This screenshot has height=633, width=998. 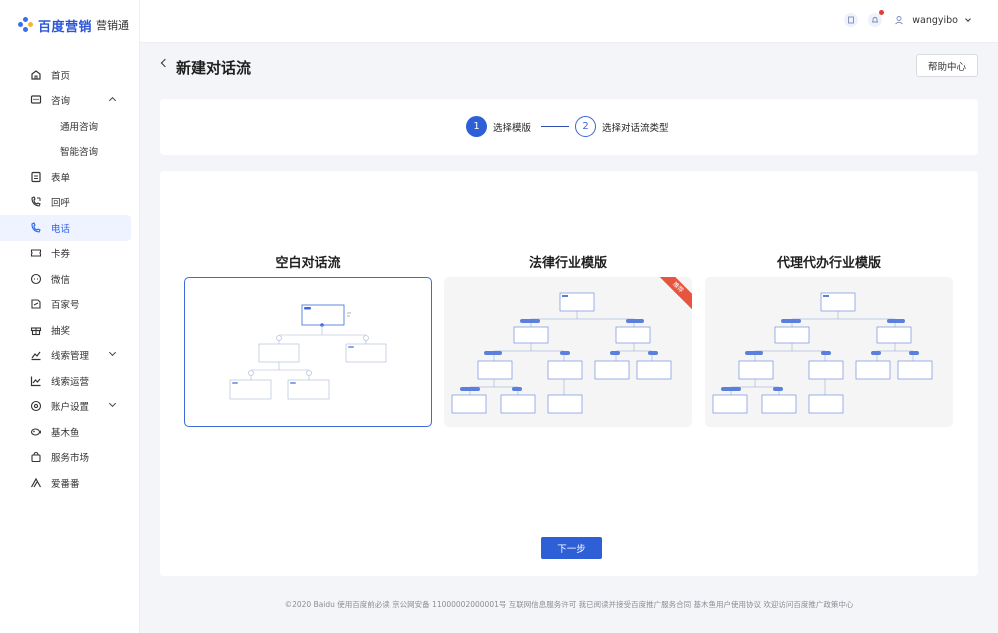 I want to click on sidebar-item-service-market: 服务市场, so click(x=65, y=458).